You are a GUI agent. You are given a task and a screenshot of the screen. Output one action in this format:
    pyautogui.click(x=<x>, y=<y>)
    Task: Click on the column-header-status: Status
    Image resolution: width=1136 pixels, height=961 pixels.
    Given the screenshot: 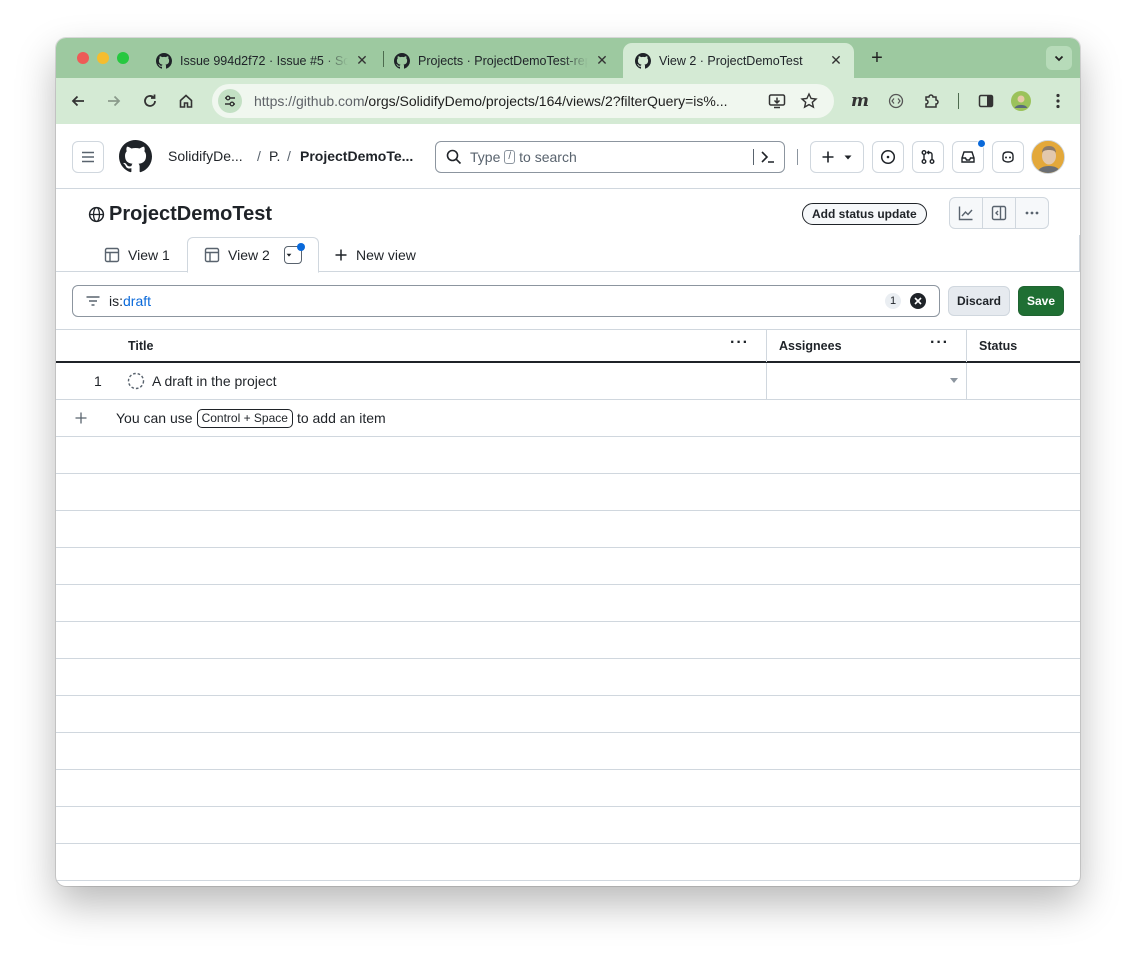 What is the action you would take?
    pyautogui.click(x=998, y=346)
    